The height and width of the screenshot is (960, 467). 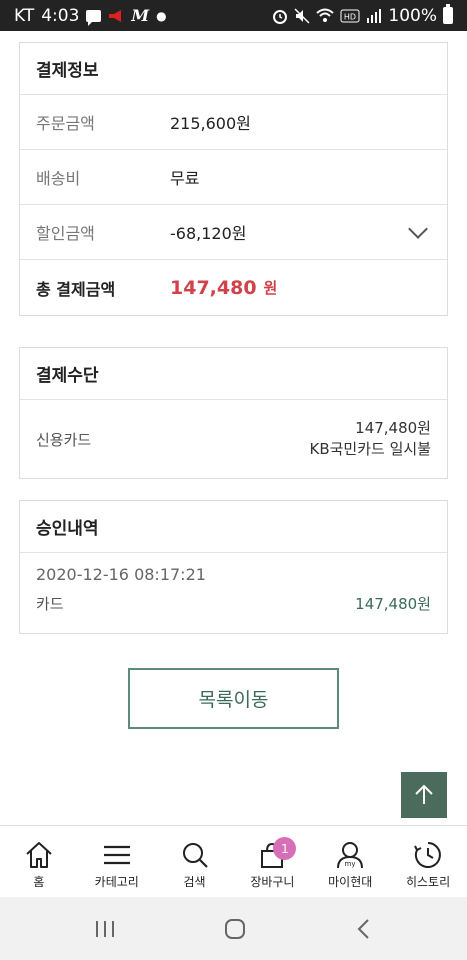 What do you see at coordinates (350, 855) in the screenshot?
I see `user-icon: my` at bounding box center [350, 855].